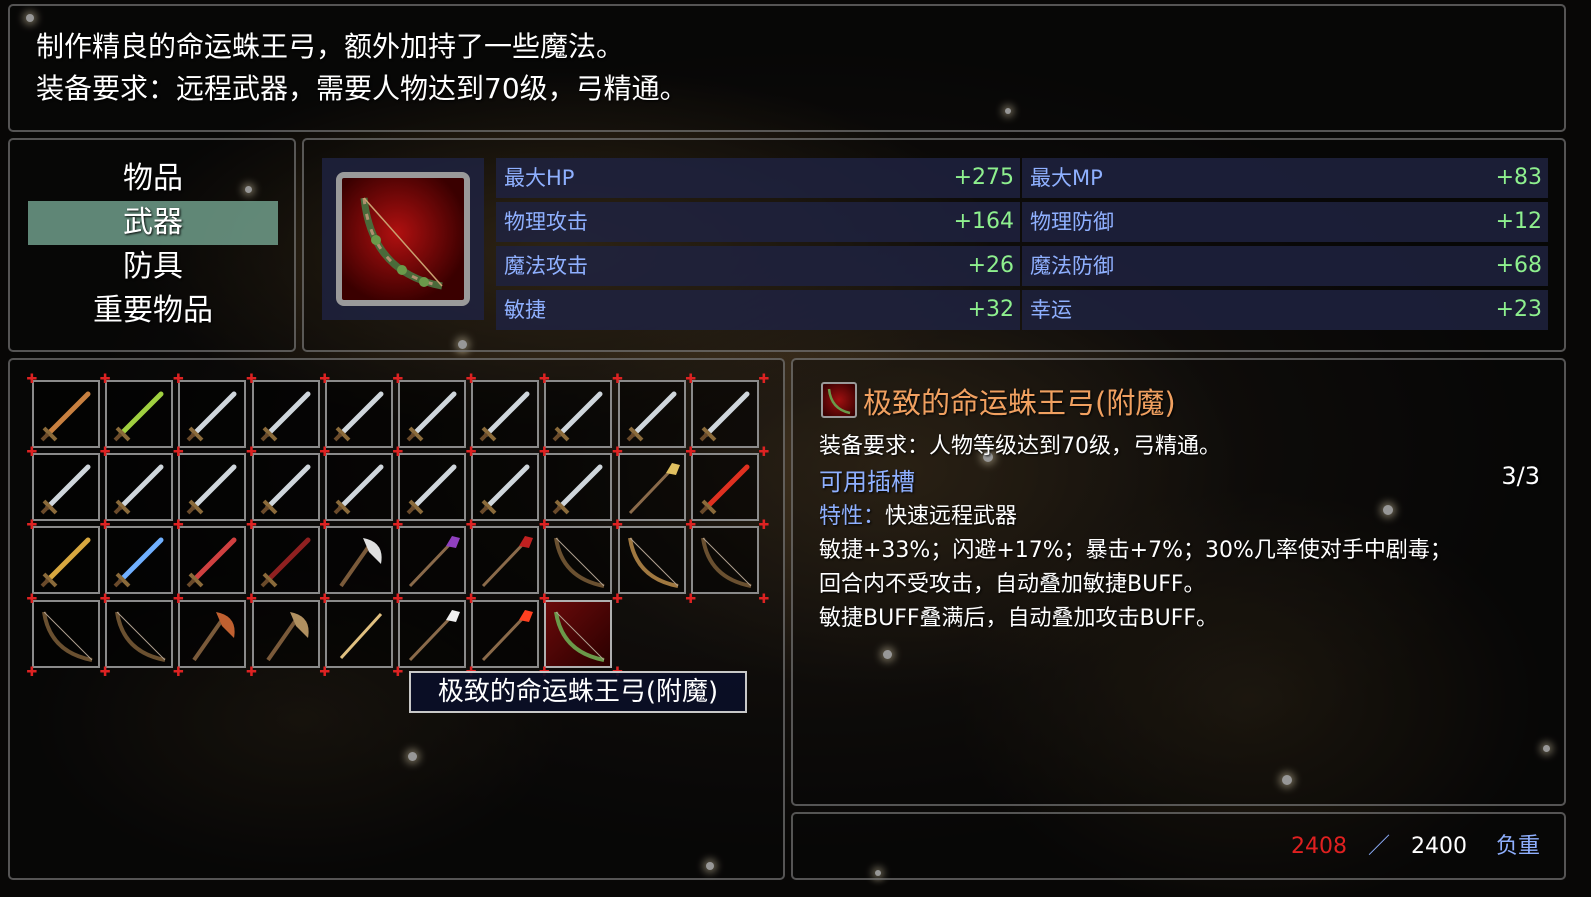 This screenshot has width=1591, height=897. What do you see at coordinates (758, 310) in the screenshot?
I see `stat-row-agility: 敏捷 +32` at bounding box center [758, 310].